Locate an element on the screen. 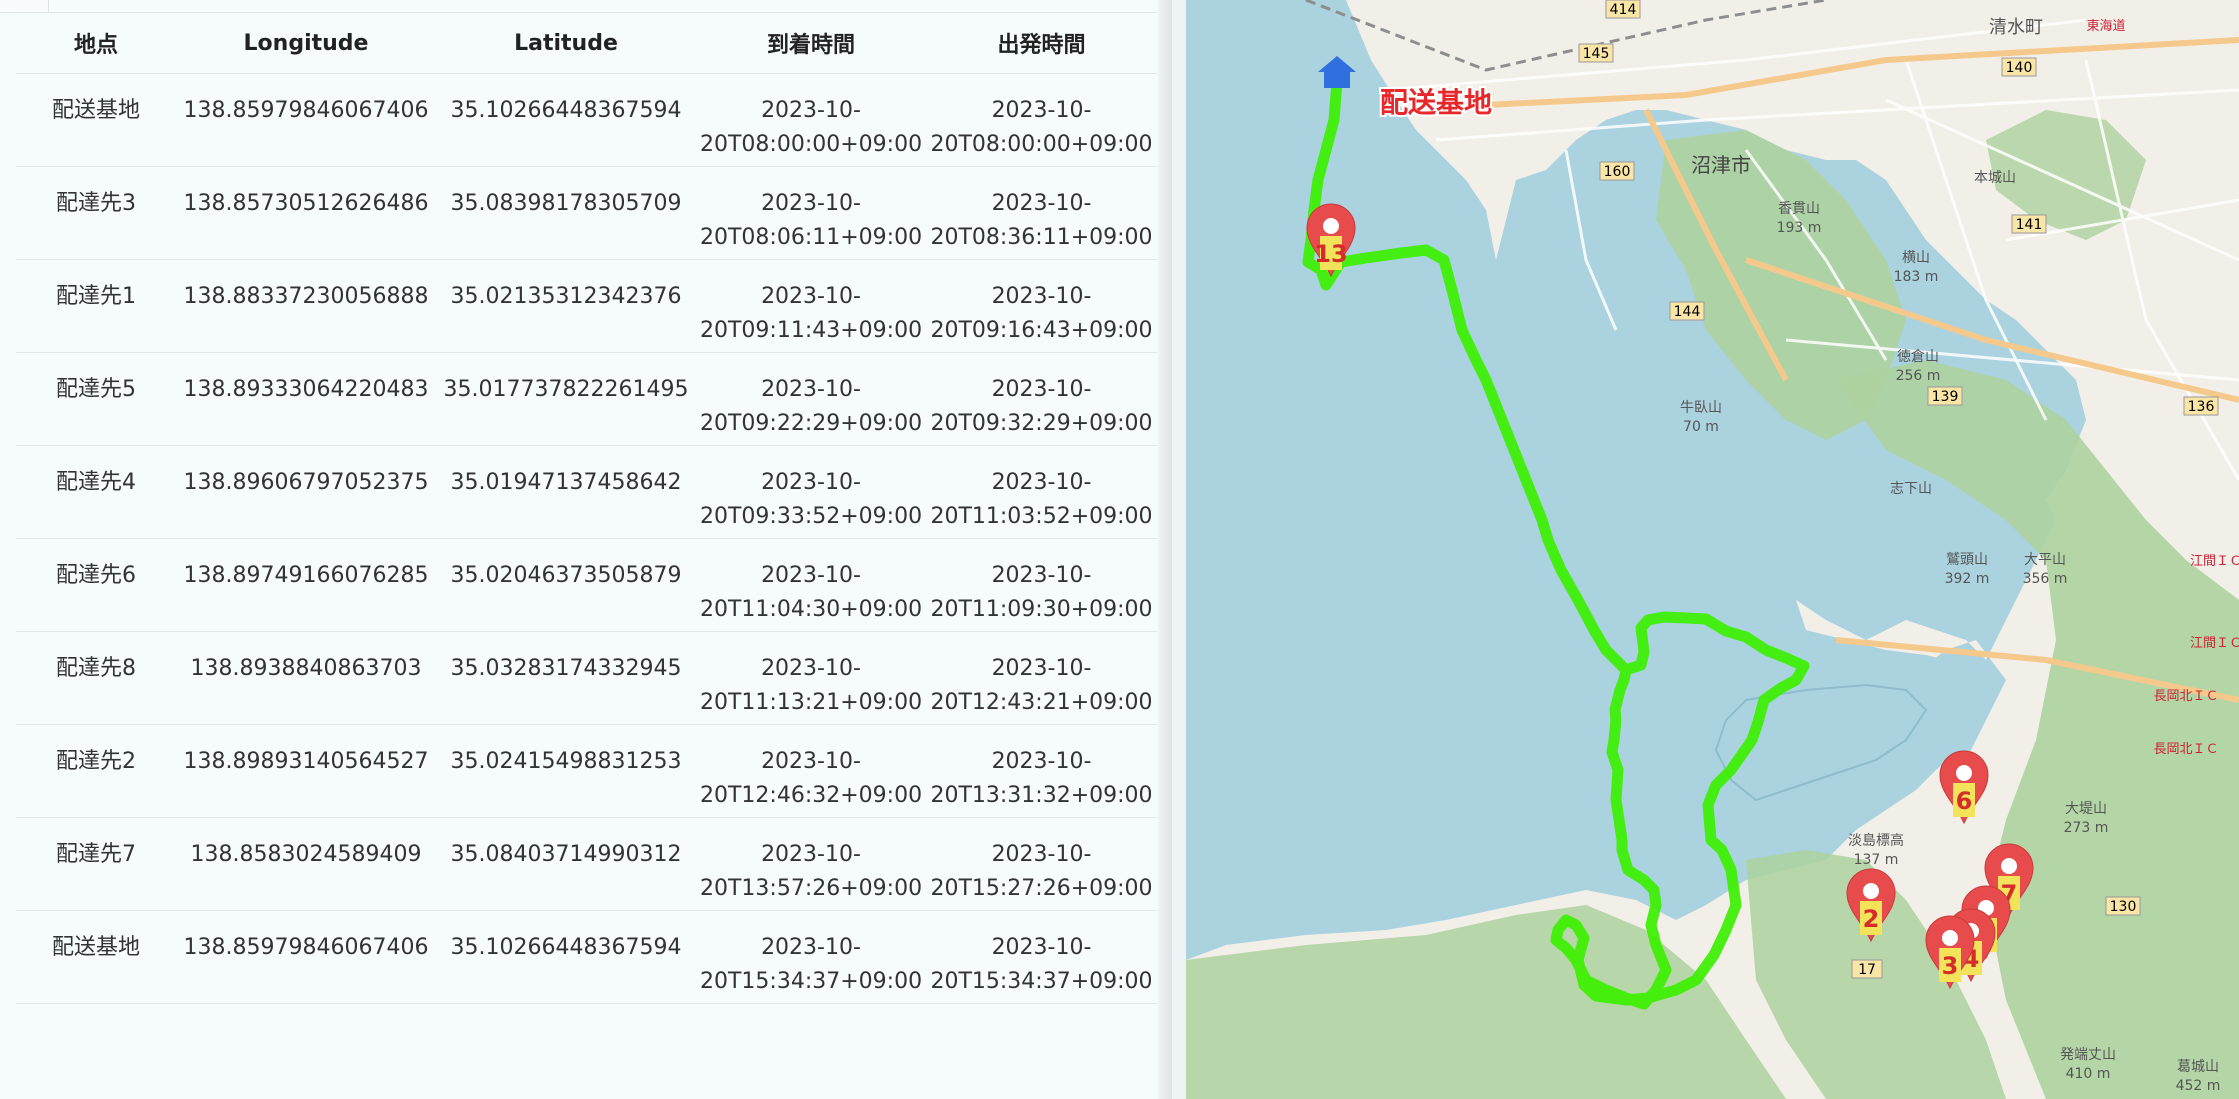  row-place-cell: 配達先8 is located at coordinates (96, 678).